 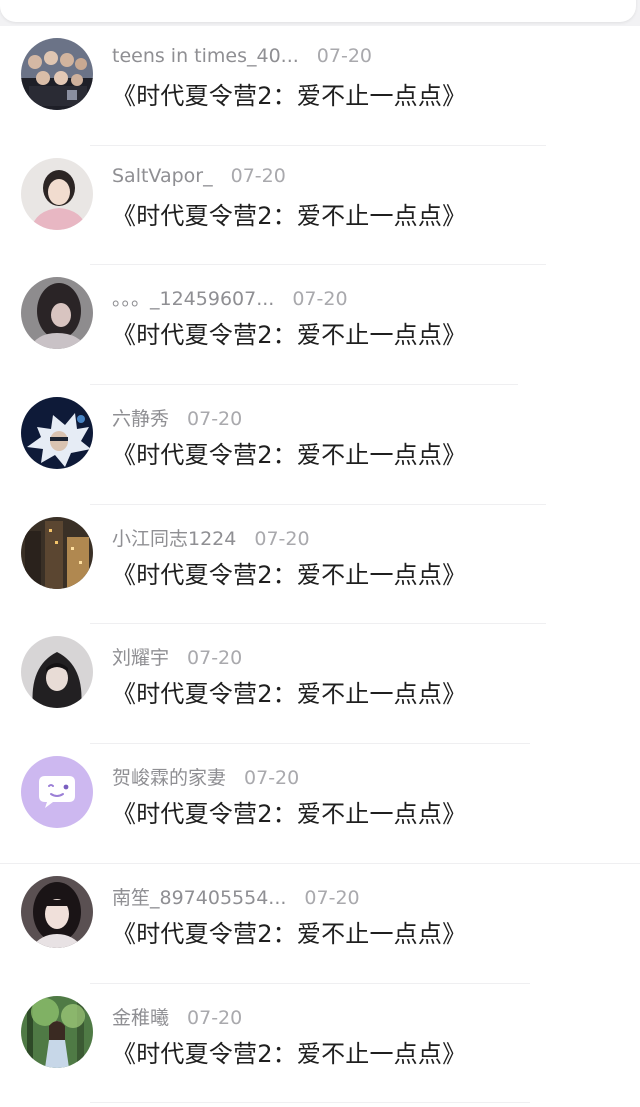 I want to click on message-meta: teens in times_40... 07-20, so click(x=242, y=59).